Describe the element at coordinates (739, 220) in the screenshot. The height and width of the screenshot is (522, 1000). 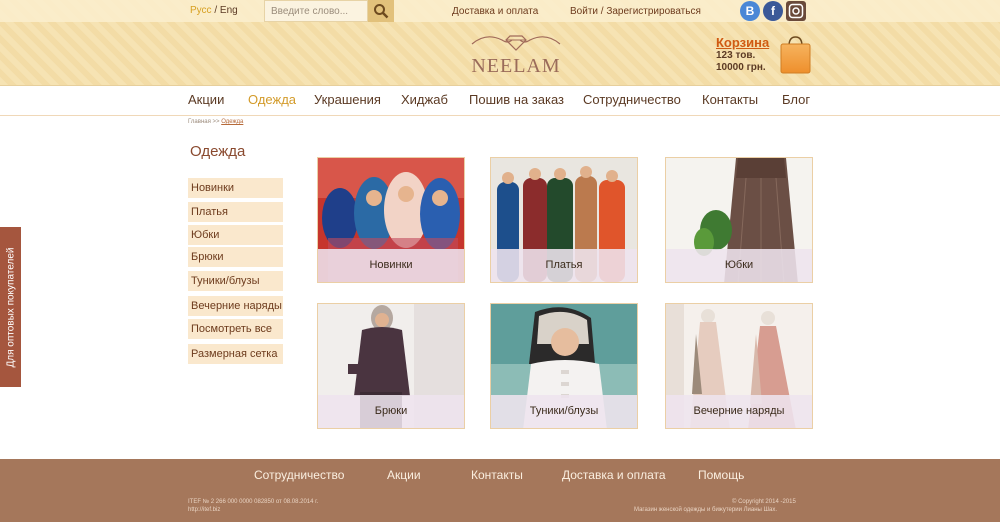
I see `category-card-skirts: Юбки` at that location.